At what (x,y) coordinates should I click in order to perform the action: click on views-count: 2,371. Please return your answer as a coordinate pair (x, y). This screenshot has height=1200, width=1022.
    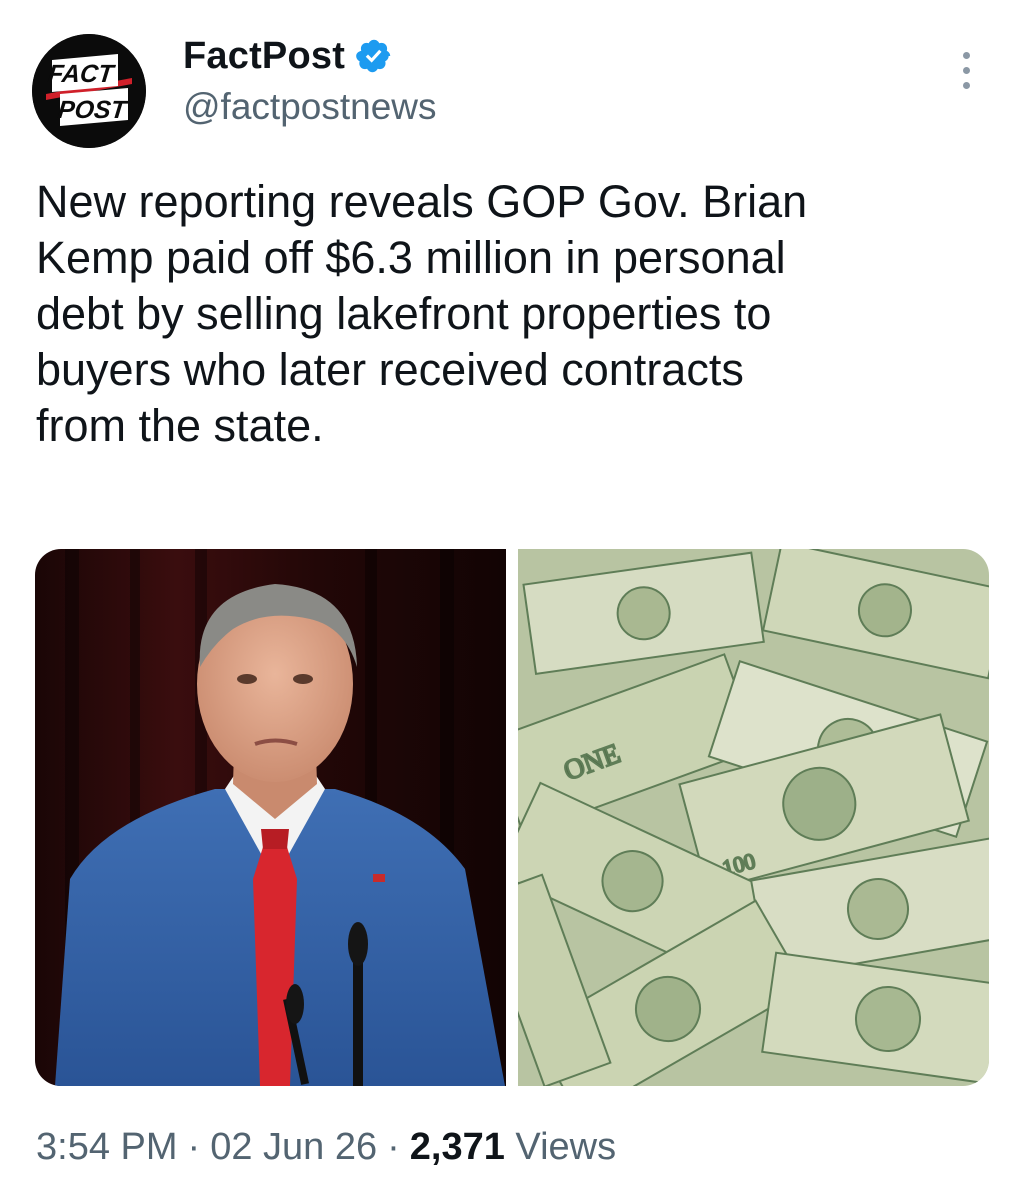
    Looking at the image, I should click on (457, 1147).